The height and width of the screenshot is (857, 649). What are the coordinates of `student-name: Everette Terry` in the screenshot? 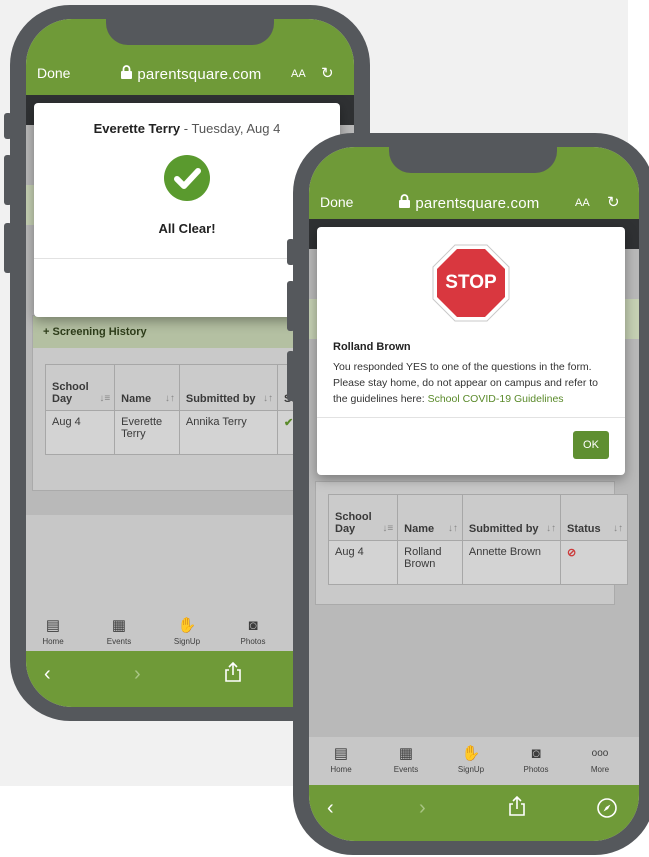 It's located at (137, 128).